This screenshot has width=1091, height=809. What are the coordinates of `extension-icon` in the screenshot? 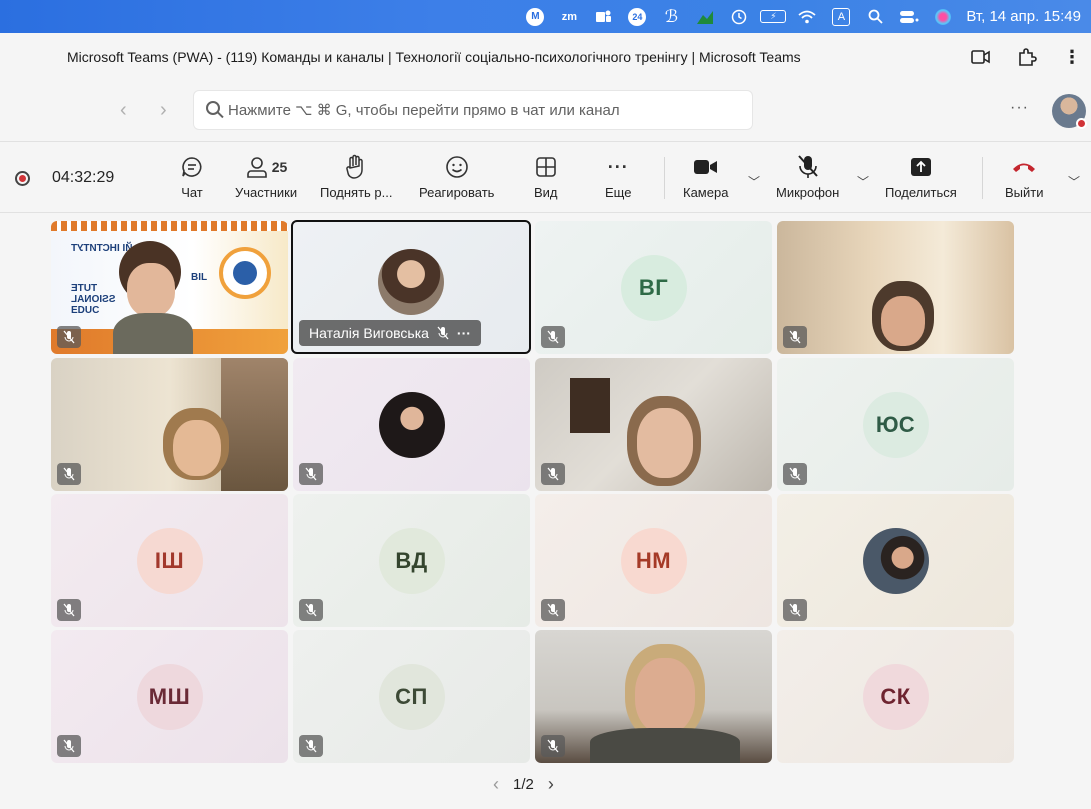 It's located at (1027, 57).